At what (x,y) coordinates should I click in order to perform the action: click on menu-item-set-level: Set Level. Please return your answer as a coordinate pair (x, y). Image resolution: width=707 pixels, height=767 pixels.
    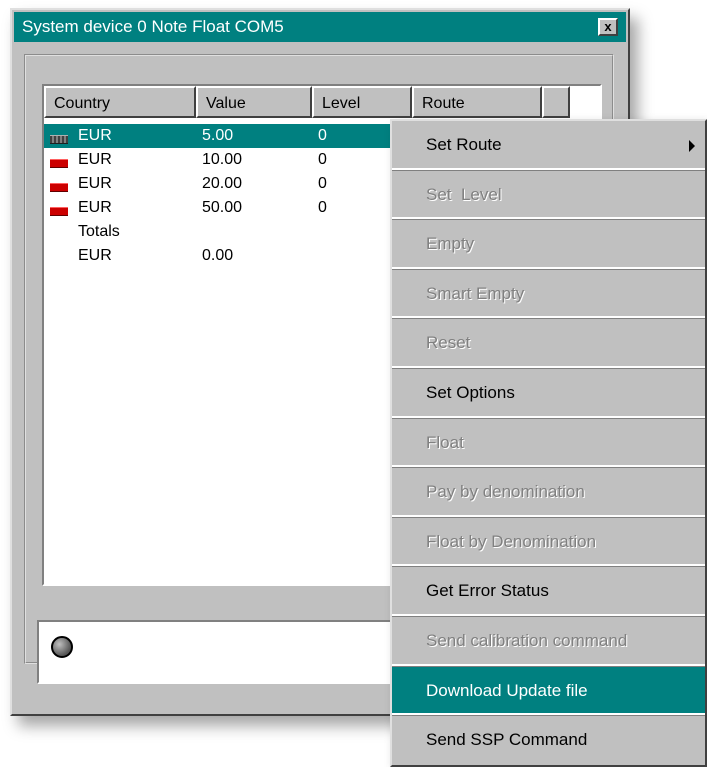
    Looking at the image, I should click on (548, 196).